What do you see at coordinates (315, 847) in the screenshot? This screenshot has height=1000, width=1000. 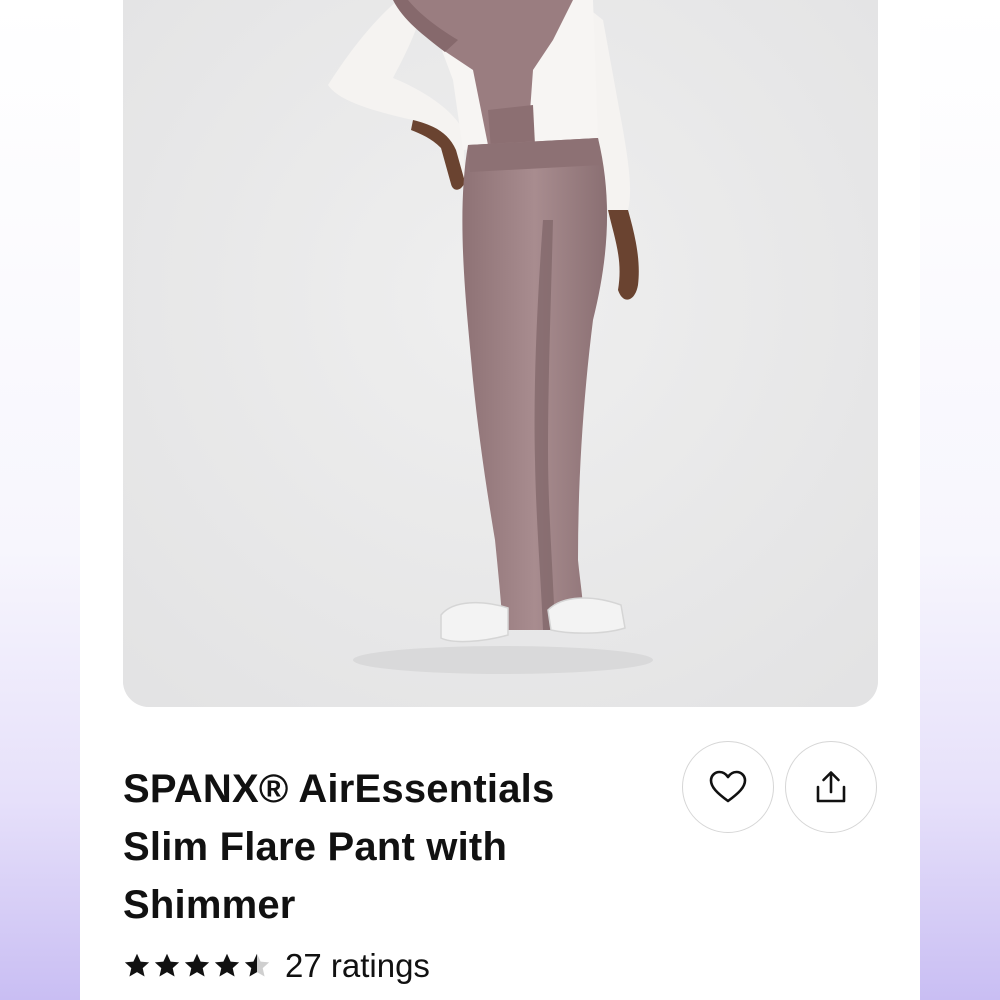 I see `product-title-line: Slim Flare Pant with` at bounding box center [315, 847].